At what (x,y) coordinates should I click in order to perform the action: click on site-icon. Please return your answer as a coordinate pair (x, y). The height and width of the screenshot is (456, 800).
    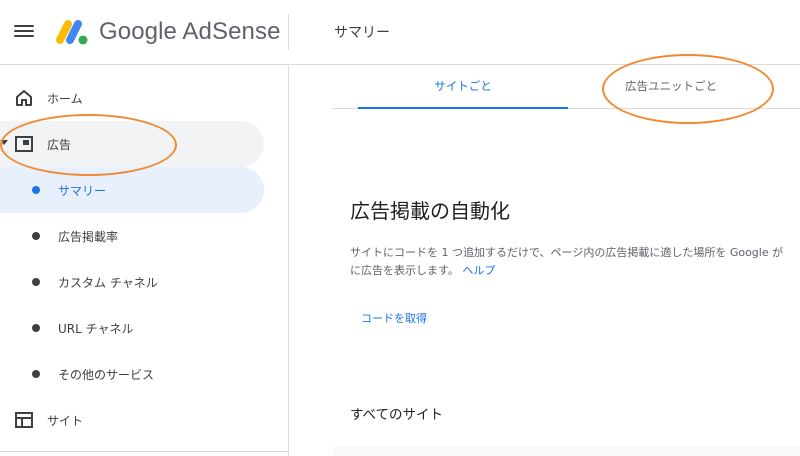
    Looking at the image, I should click on (24, 420).